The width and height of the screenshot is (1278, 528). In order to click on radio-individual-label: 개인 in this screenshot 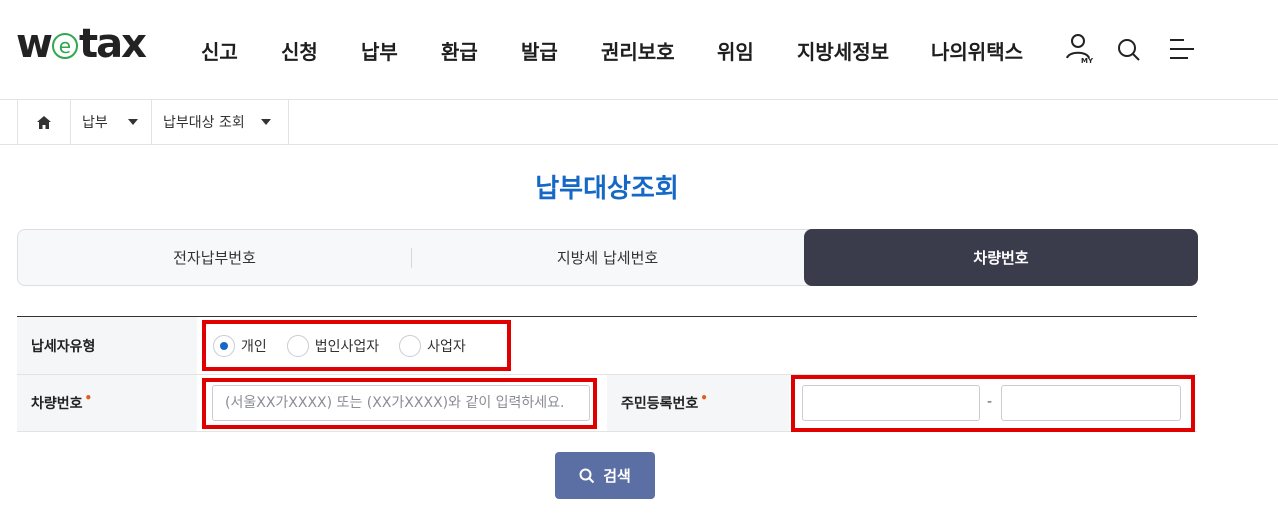, I will do `click(254, 347)`.